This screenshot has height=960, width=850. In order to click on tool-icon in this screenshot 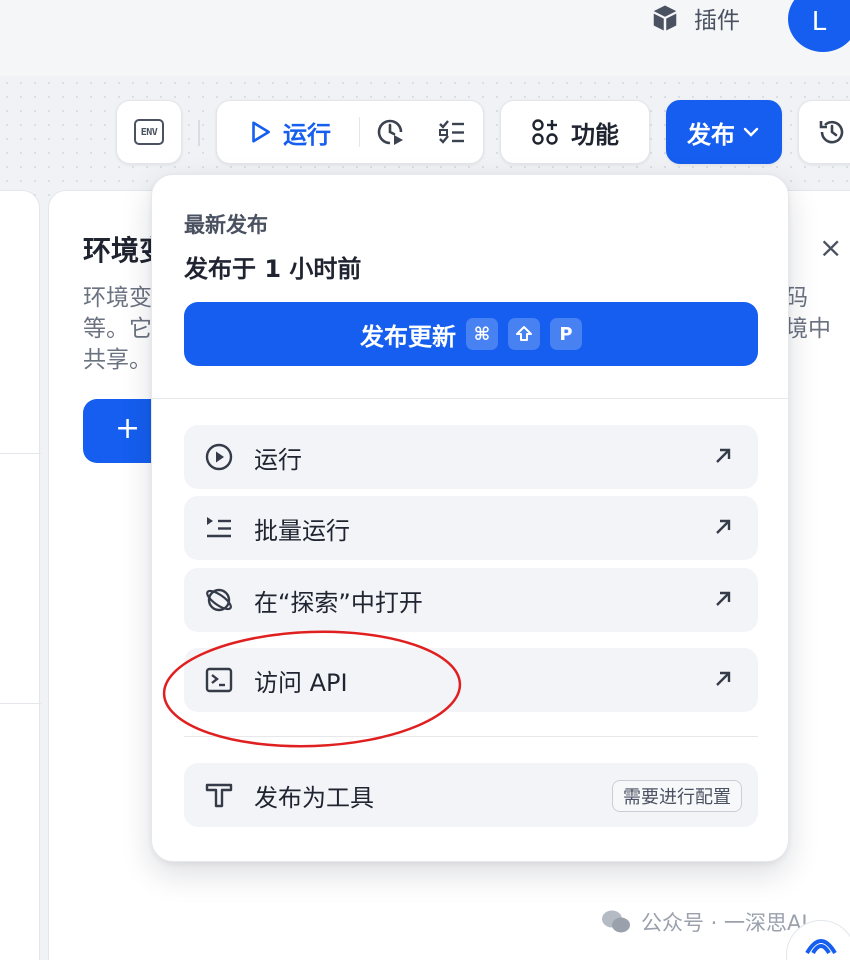, I will do `click(219, 795)`.